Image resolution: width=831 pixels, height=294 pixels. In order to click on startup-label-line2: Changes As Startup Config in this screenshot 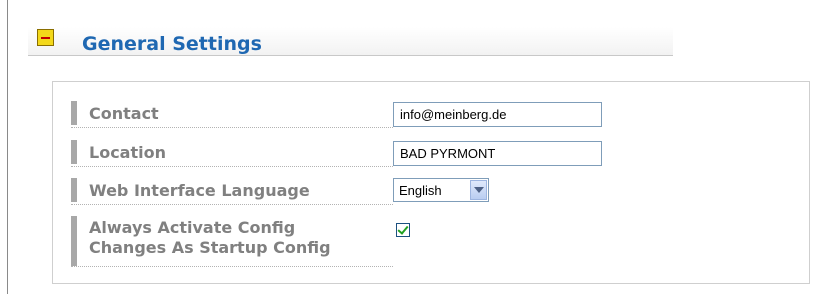, I will do `click(210, 247)`.